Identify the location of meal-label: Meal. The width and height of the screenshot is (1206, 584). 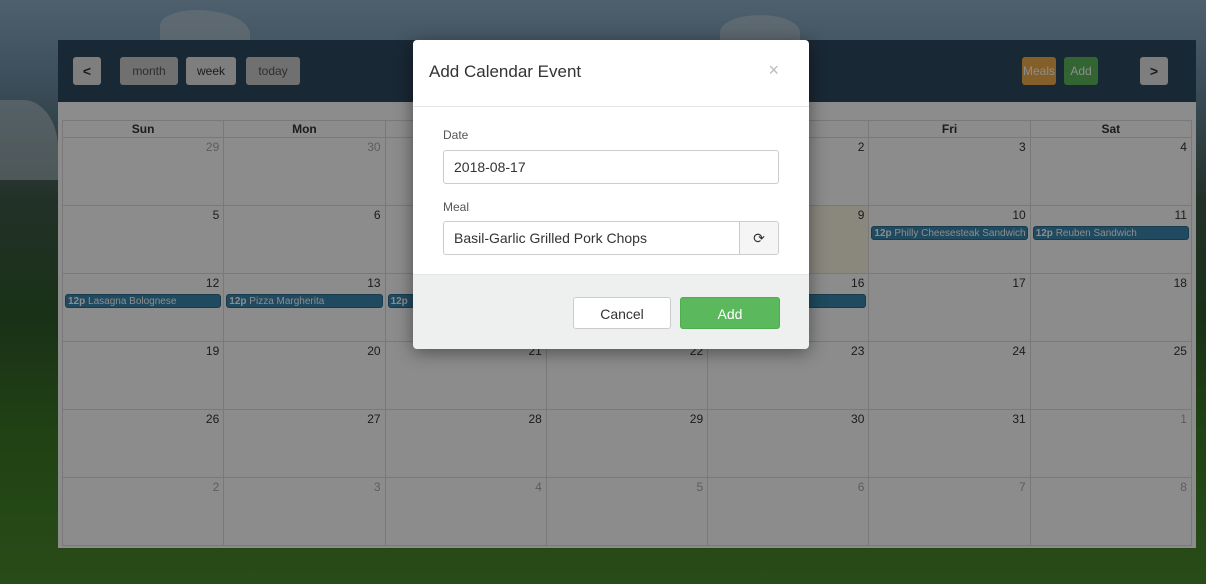
(456, 207).